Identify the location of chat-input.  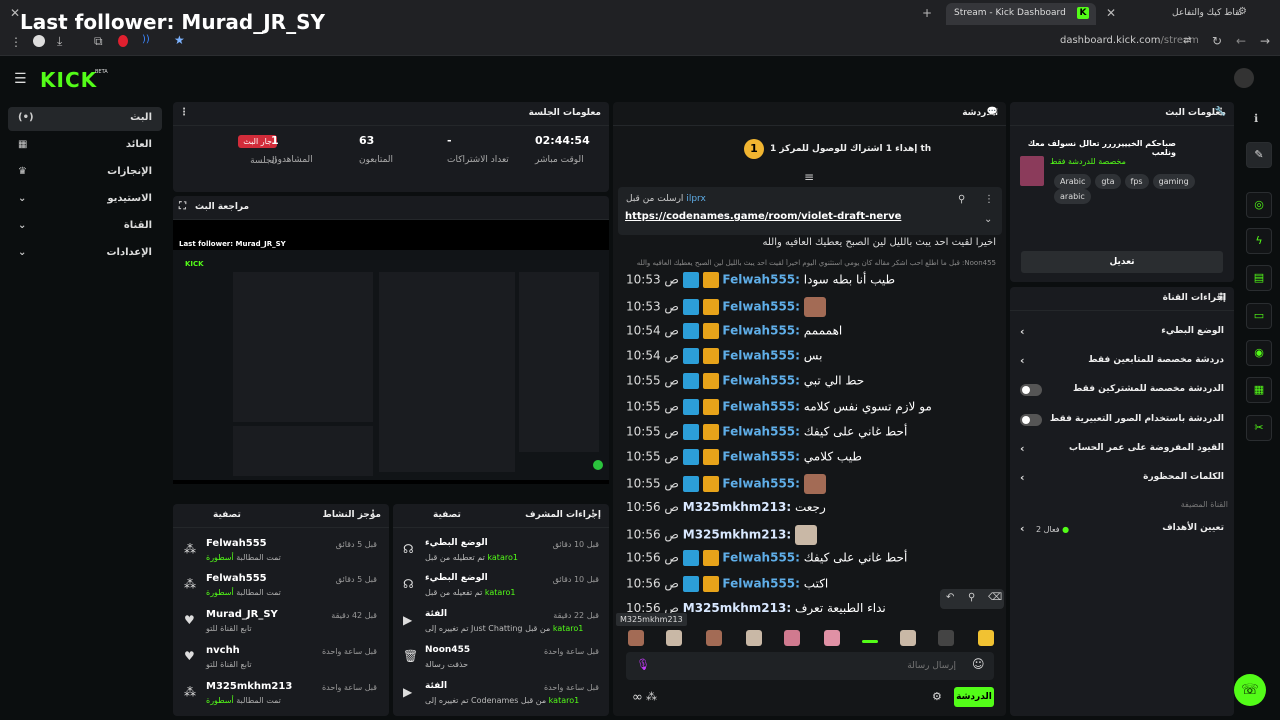
(806, 666).